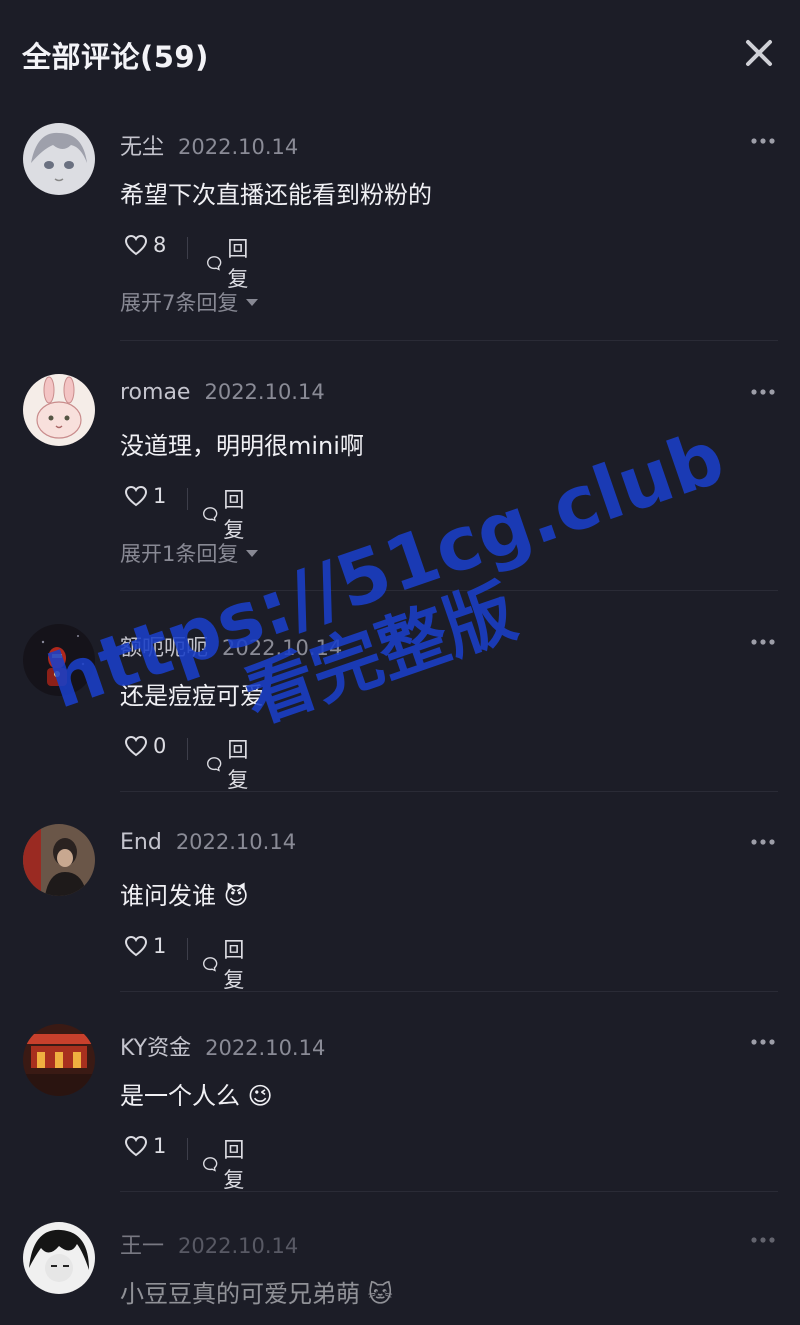 The height and width of the screenshot is (1325, 800). Describe the element at coordinates (160, 746) in the screenshot. I see `like-count: 0` at that location.